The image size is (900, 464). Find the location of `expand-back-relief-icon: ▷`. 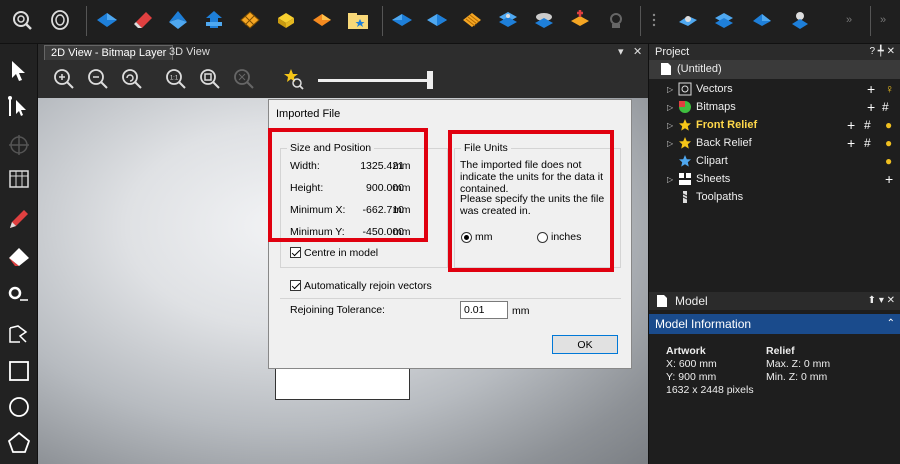

expand-back-relief-icon: ▷ is located at coordinates (670, 143).